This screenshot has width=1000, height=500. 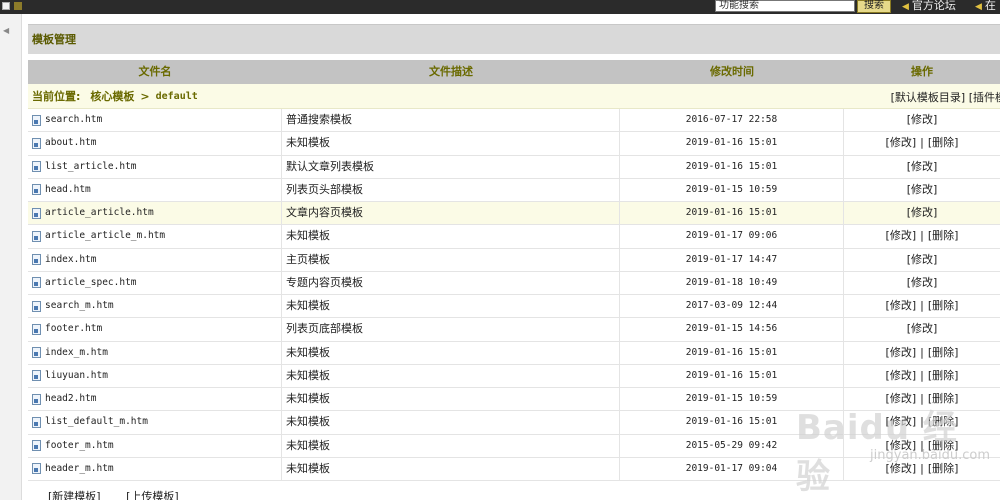 What do you see at coordinates (74, 495) in the screenshot?
I see `new-template-link: [新建模板]` at bounding box center [74, 495].